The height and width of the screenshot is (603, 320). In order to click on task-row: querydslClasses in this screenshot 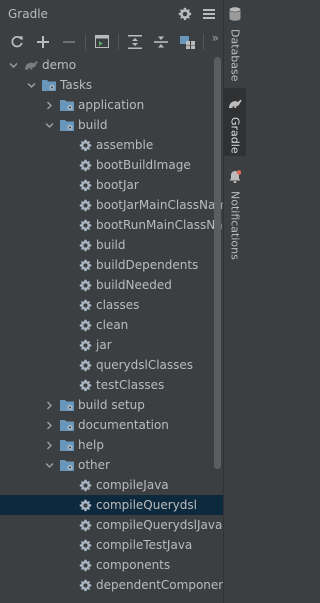, I will do `click(111, 365)`.